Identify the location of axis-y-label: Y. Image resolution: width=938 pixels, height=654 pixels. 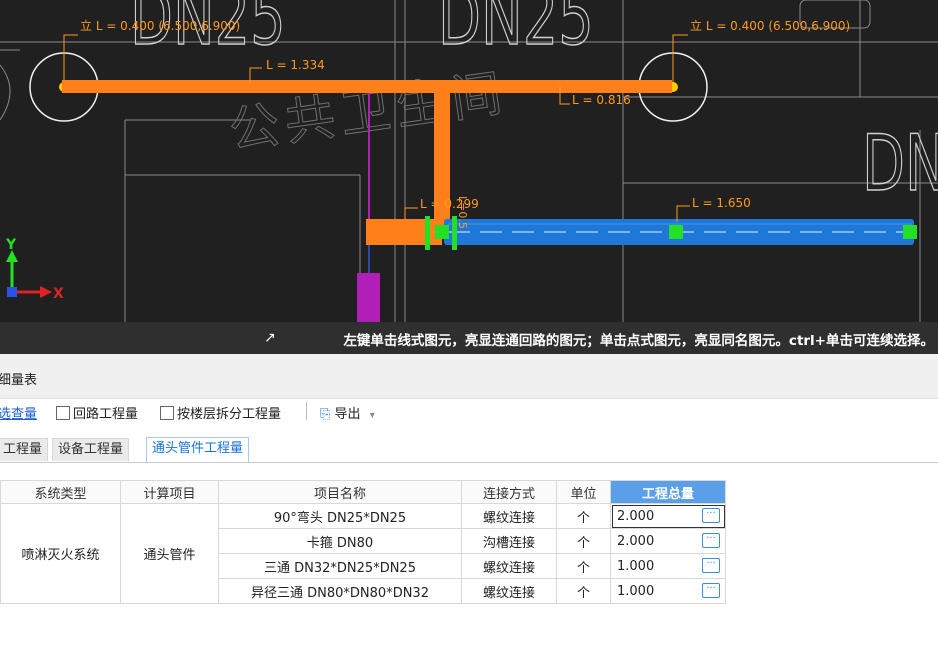
(11, 245).